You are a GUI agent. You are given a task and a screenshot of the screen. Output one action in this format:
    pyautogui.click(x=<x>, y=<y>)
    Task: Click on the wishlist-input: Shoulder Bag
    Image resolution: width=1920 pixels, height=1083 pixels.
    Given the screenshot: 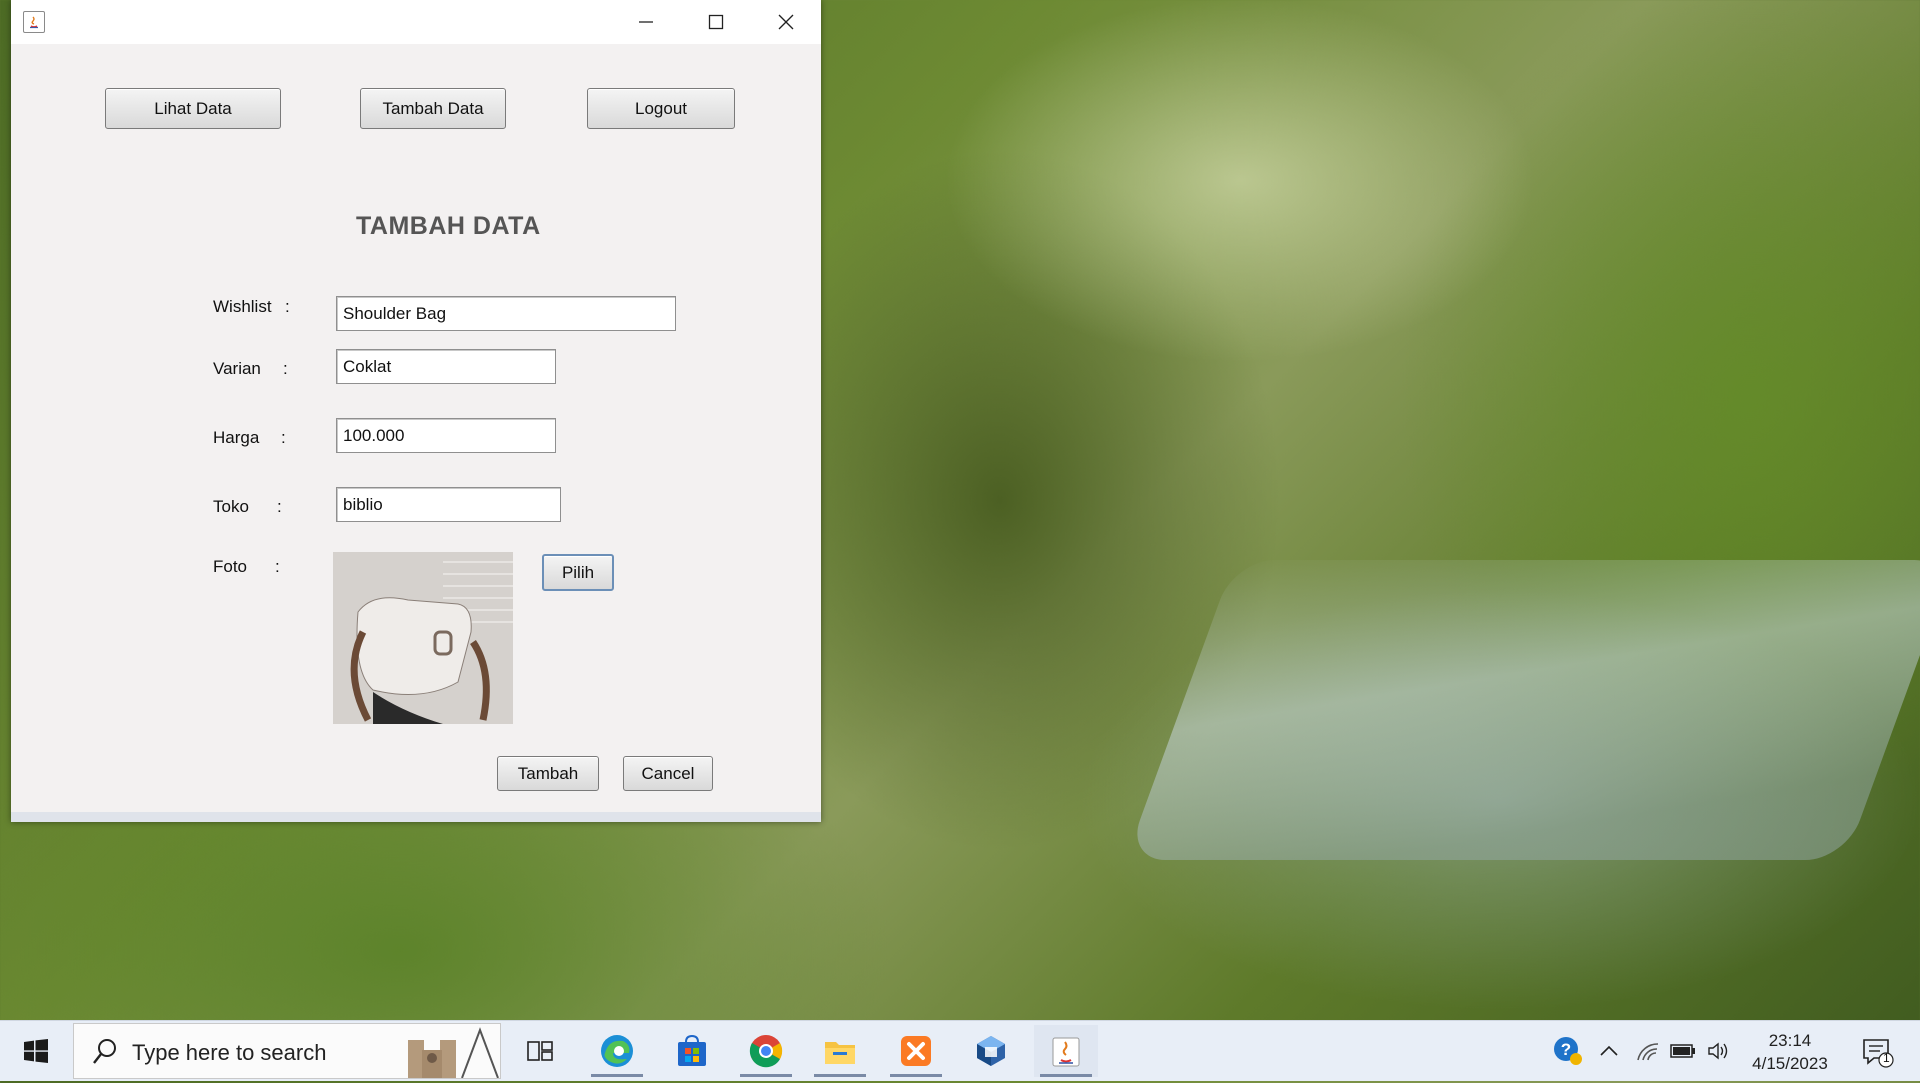 What is the action you would take?
    pyautogui.click(x=506, y=313)
    